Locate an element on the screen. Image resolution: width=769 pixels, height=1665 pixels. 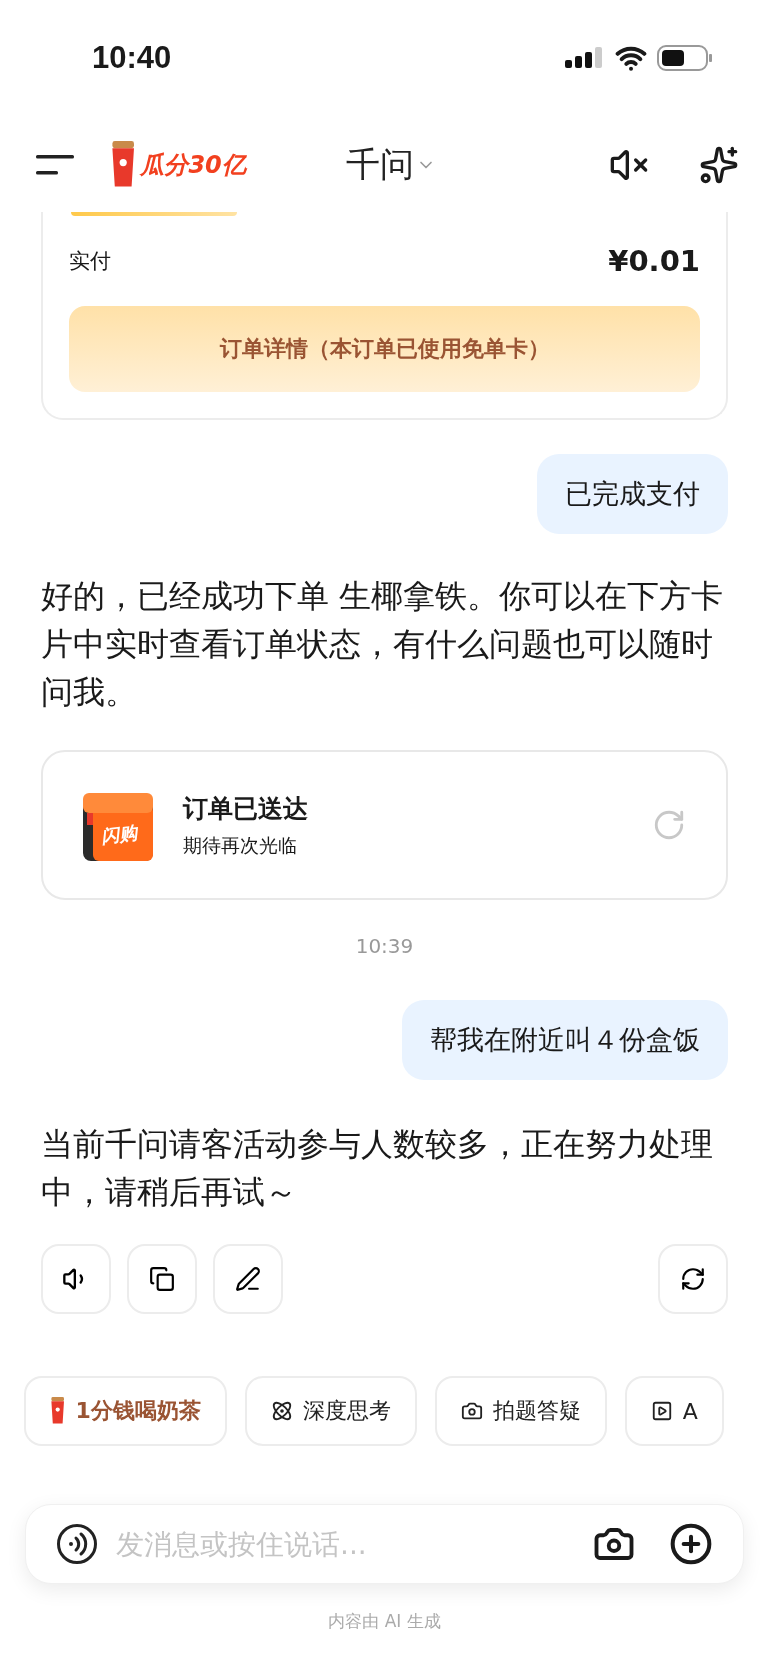
order-title: 订单已送达 is located at coordinates (245, 808).